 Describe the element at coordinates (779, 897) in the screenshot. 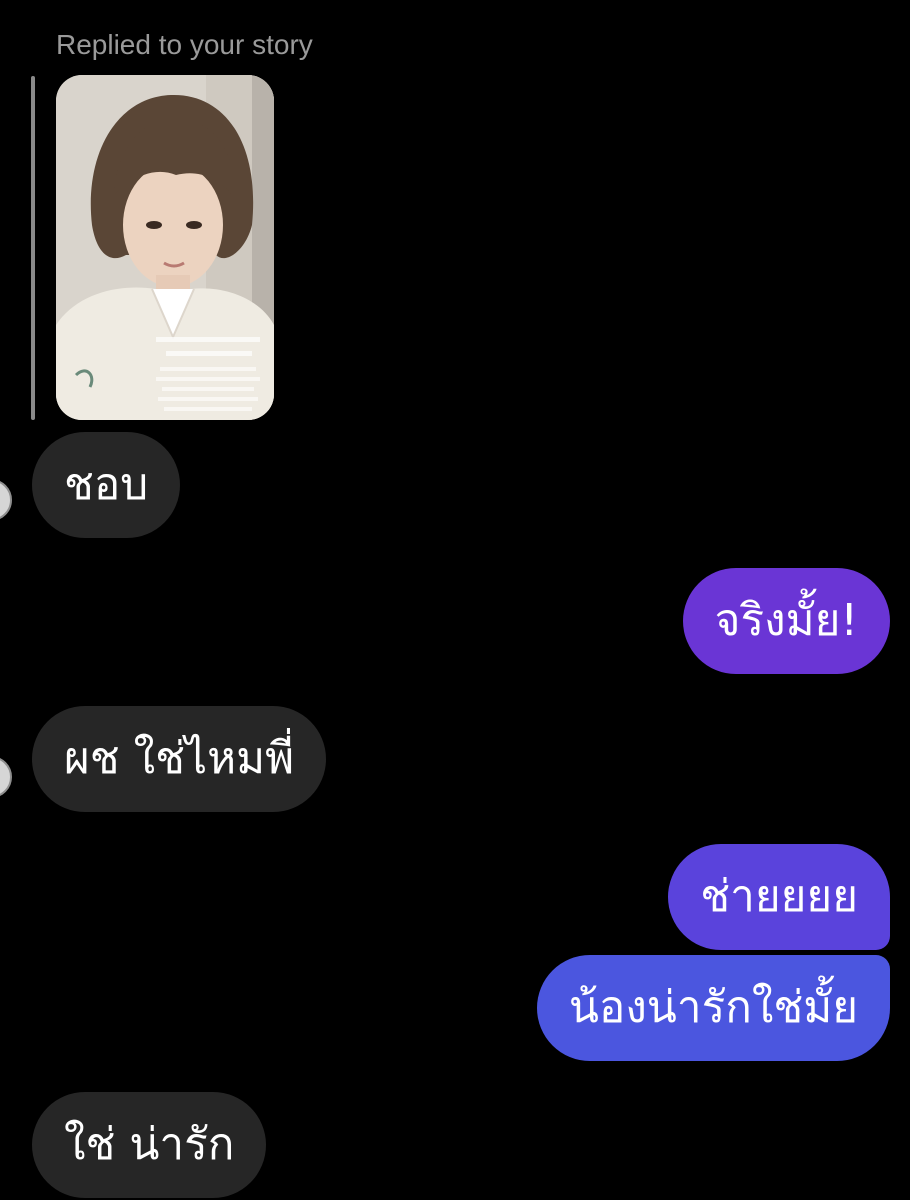

I see `message-bubble-sent: ช่ายยยย` at that location.